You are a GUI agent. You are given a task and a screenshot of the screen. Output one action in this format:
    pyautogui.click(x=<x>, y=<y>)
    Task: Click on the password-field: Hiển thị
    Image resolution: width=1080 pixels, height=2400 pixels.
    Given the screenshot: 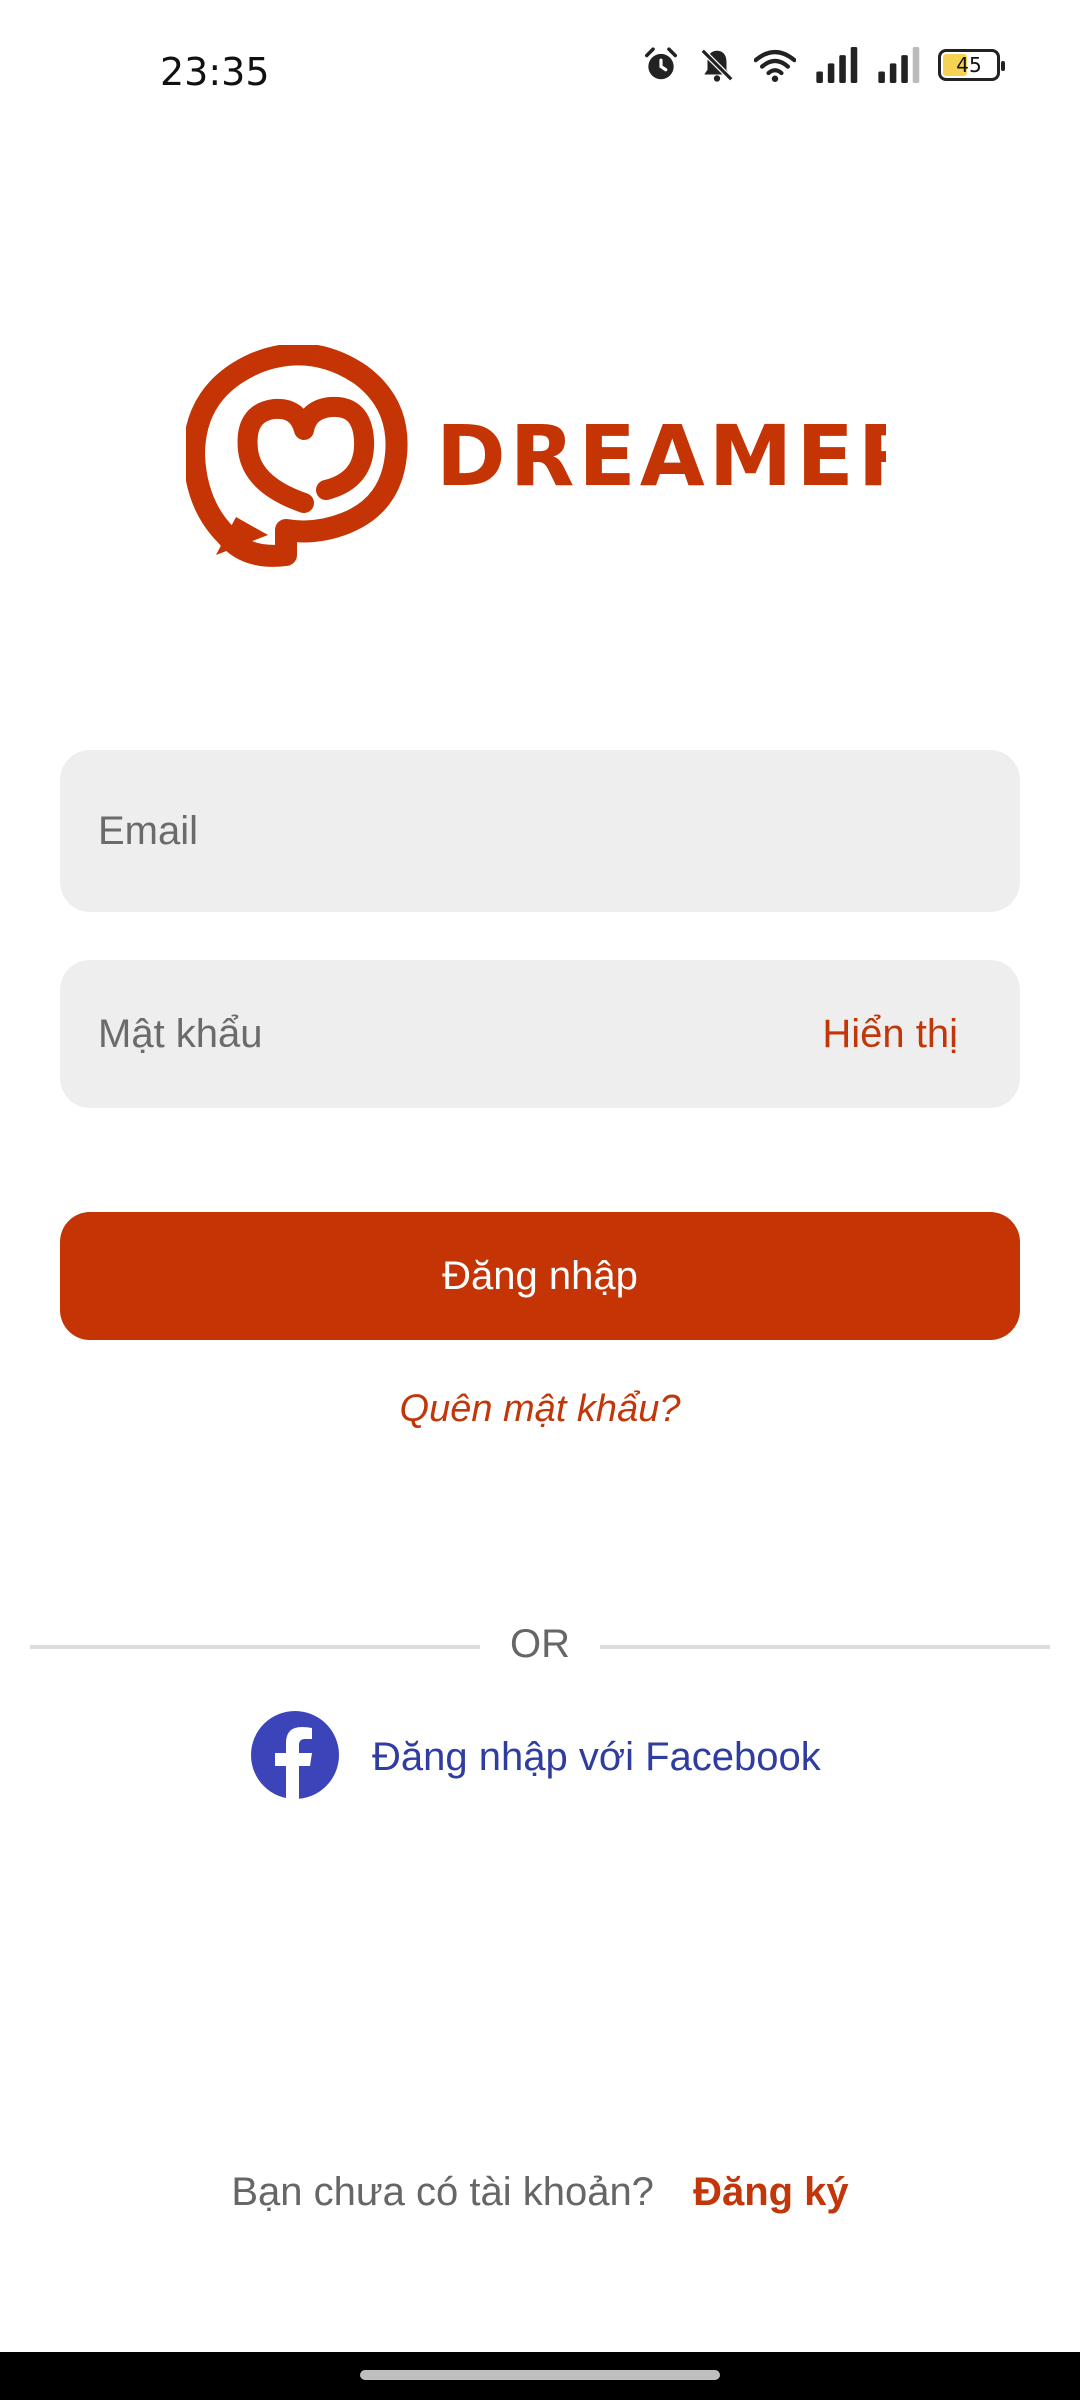 What is the action you would take?
    pyautogui.click(x=540, y=1034)
    